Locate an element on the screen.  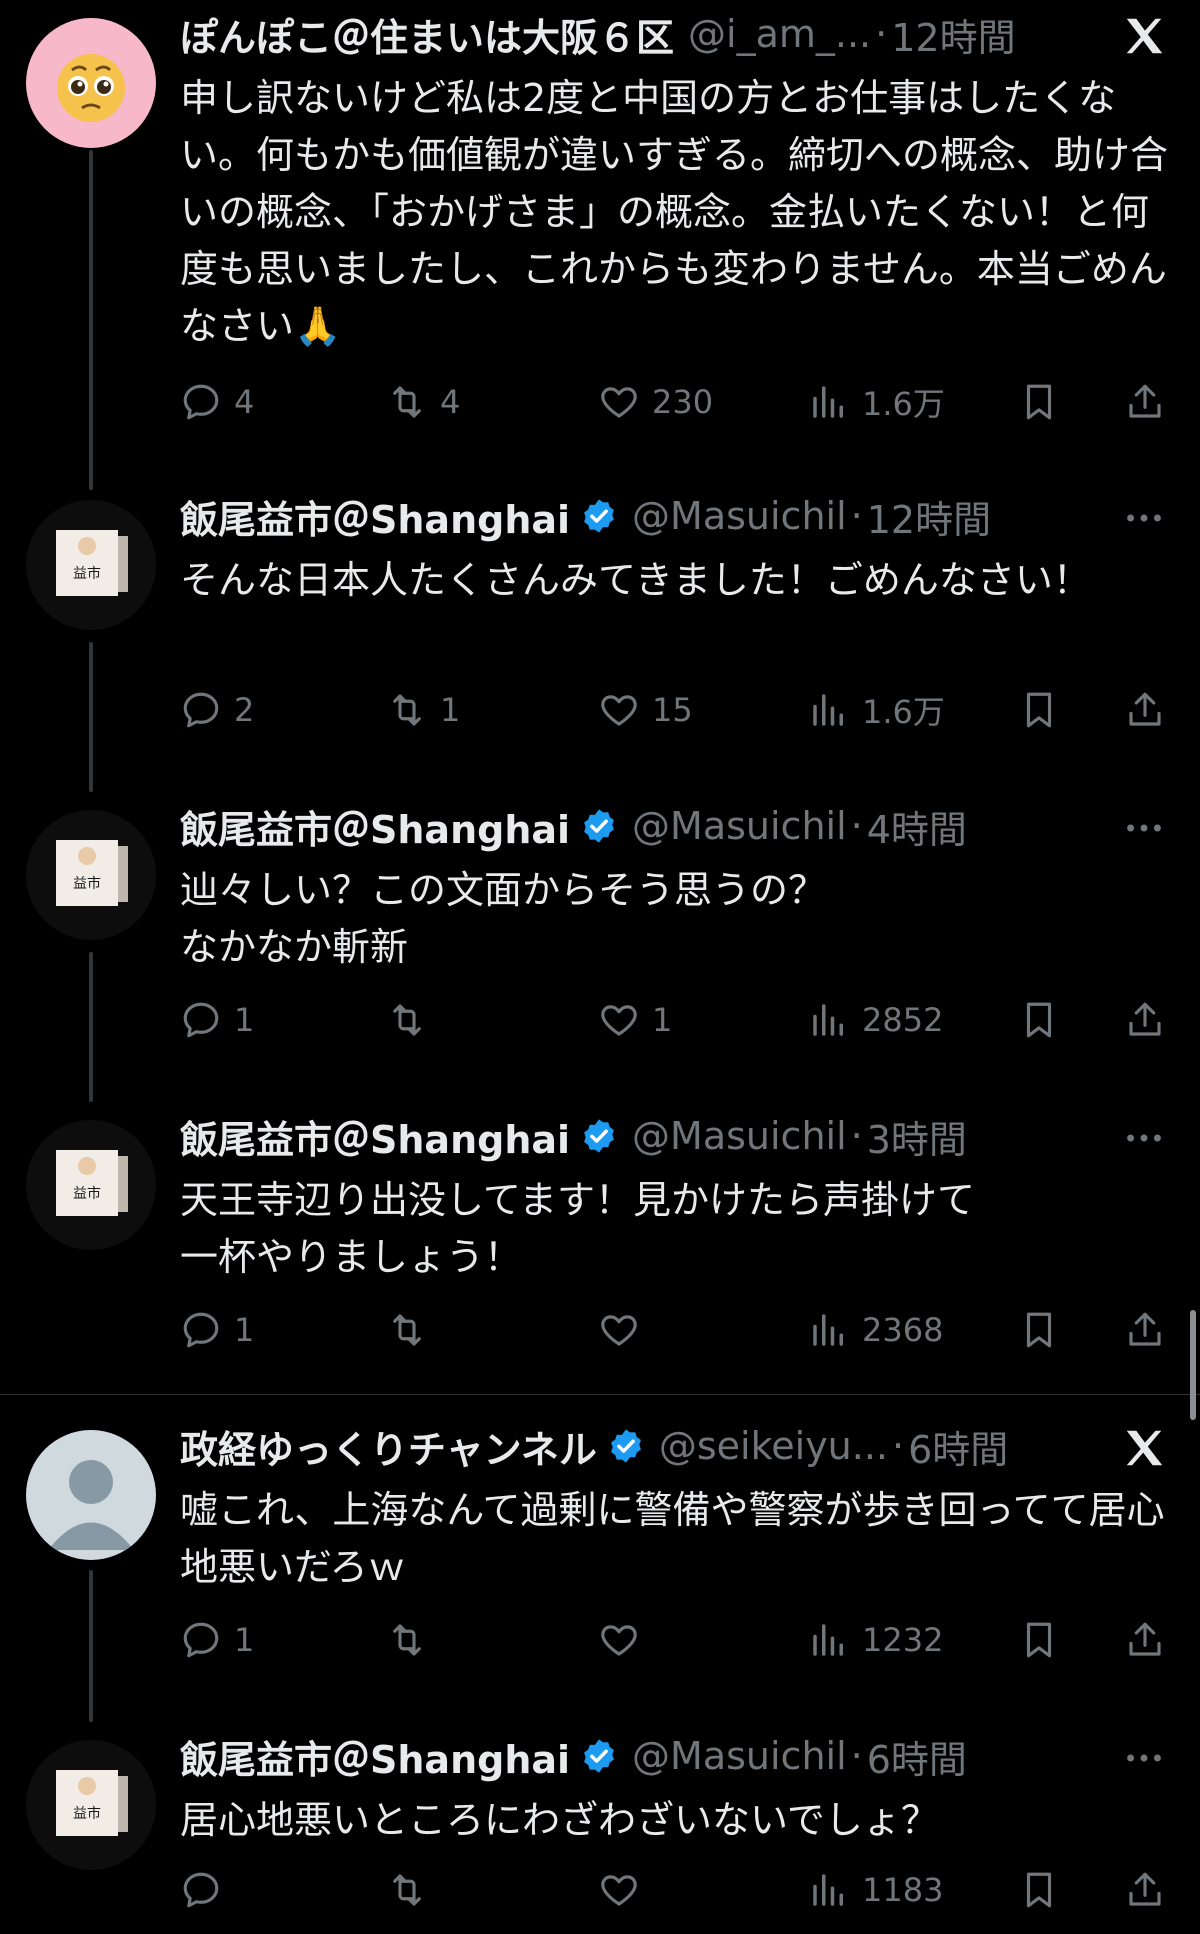
retweet-button: 1 is located at coordinates (423, 710).